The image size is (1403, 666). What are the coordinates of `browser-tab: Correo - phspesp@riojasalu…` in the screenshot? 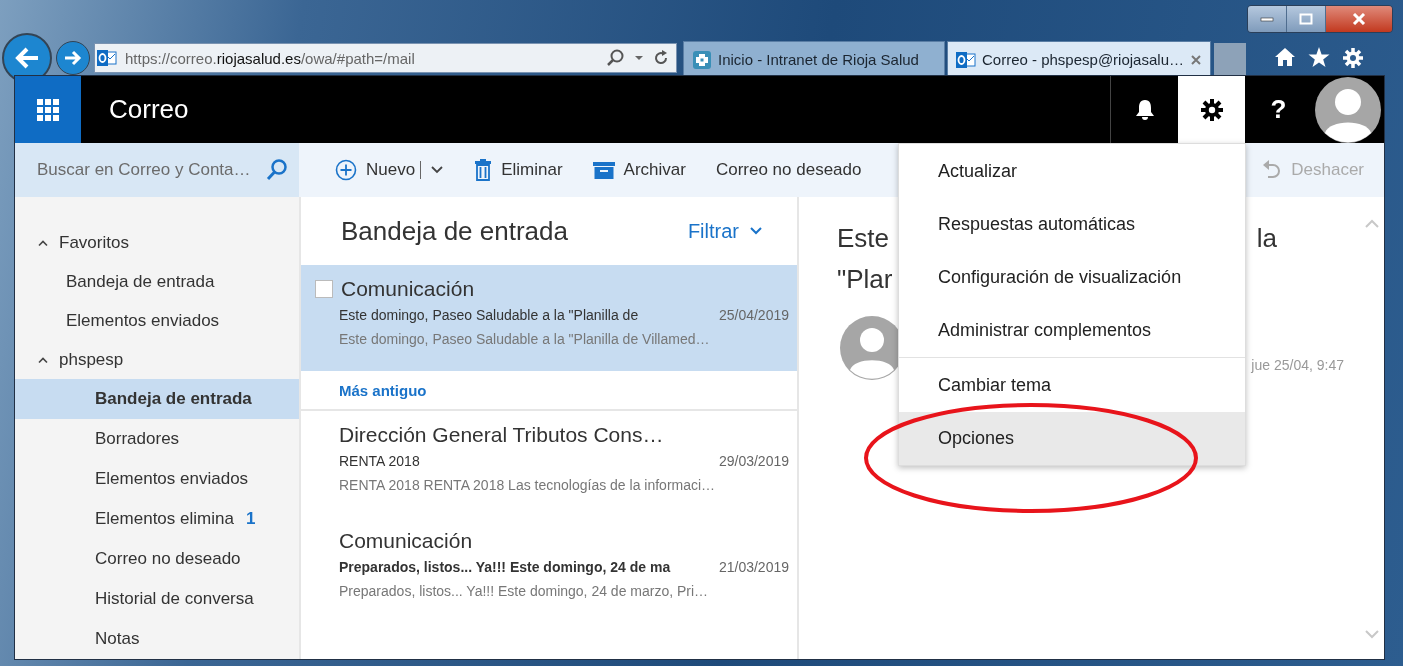 It's located at (1079, 59).